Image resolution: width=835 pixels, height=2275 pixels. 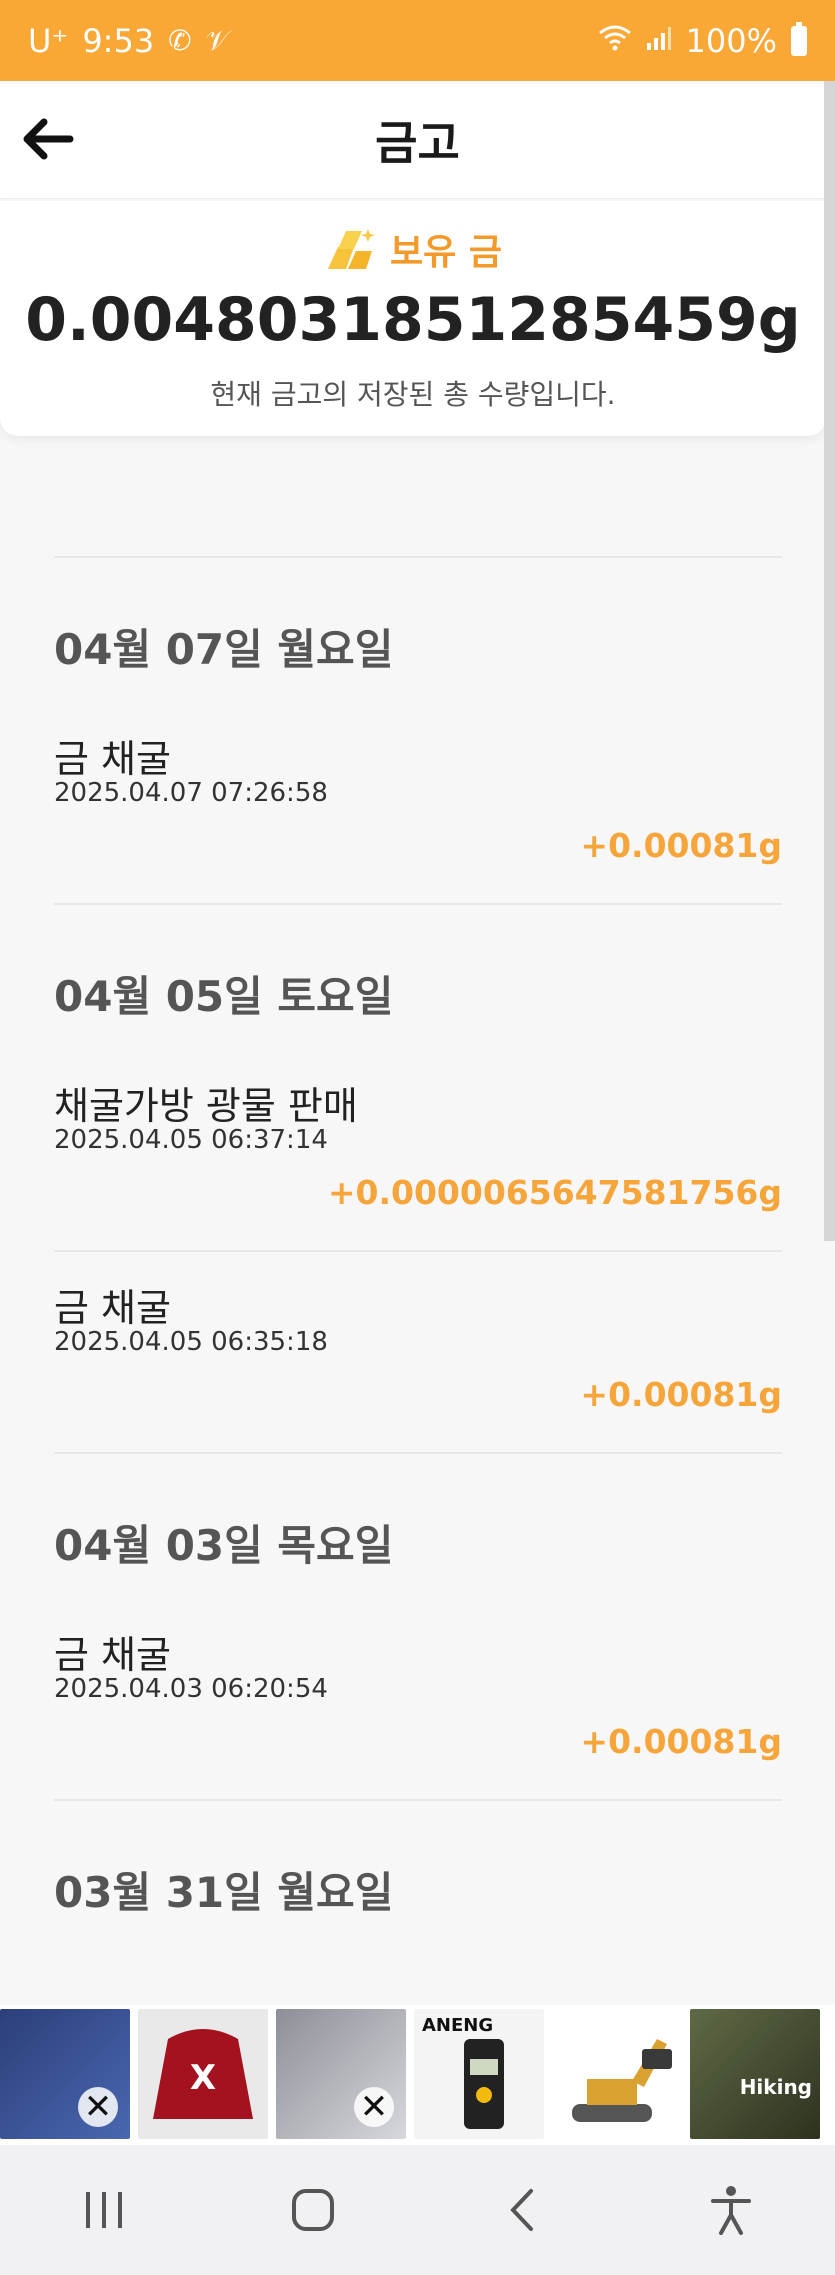 I want to click on date-heading: 03월 31일 월요일, so click(x=224, y=1892).